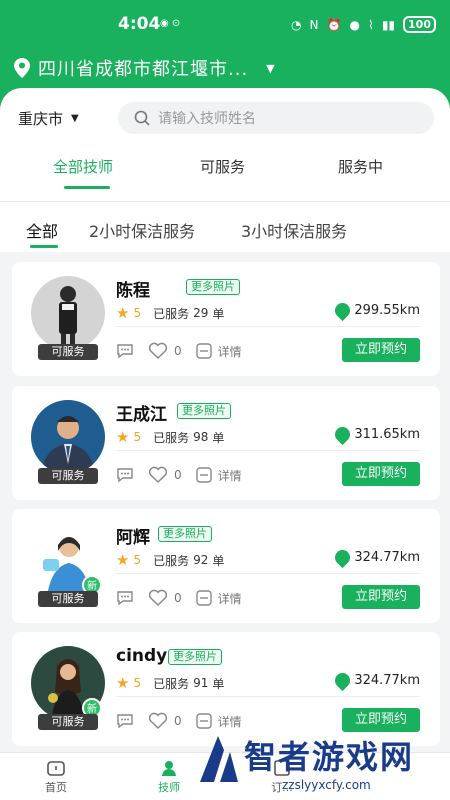  Describe the element at coordinates (314, 24) in the screenshot. I see `nfc-icon: N` at that location.